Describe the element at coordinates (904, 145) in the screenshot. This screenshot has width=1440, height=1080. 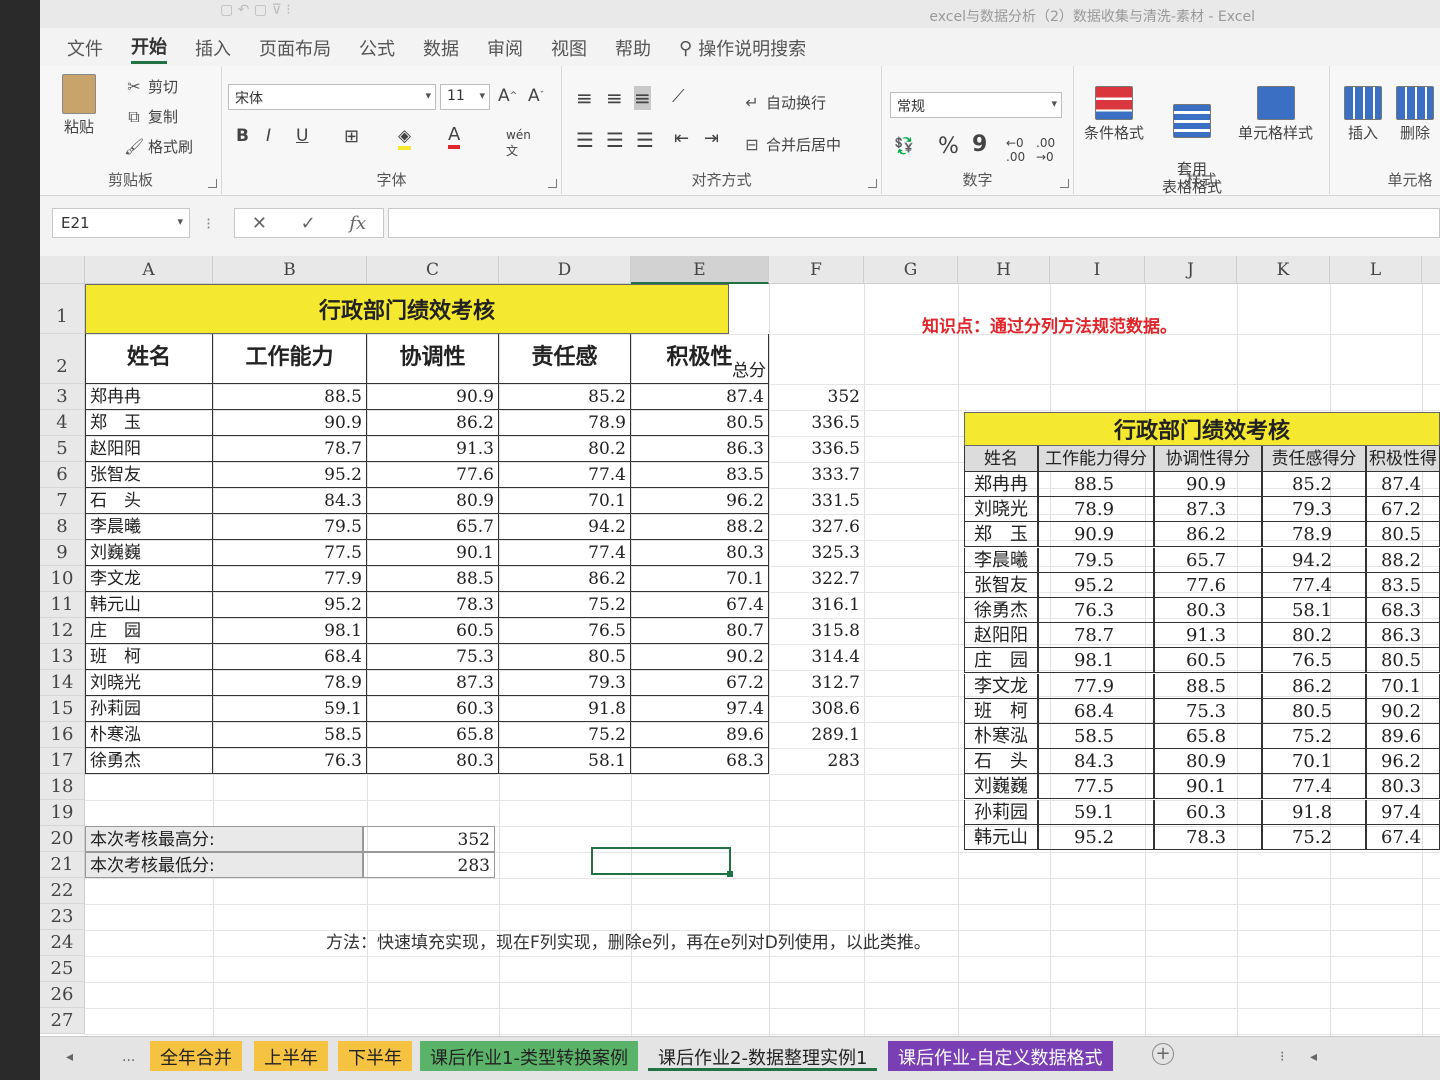
I see `accounting-format-button: 💱` at that location.